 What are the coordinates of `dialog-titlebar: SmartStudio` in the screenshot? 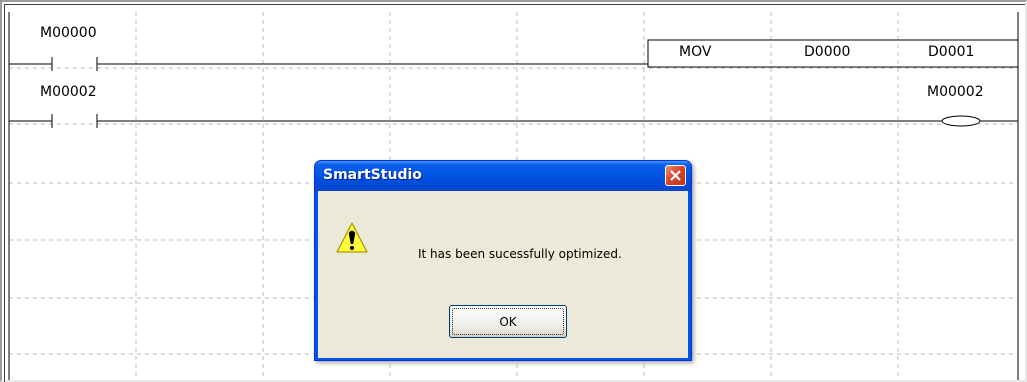 It's located at (503, 176).